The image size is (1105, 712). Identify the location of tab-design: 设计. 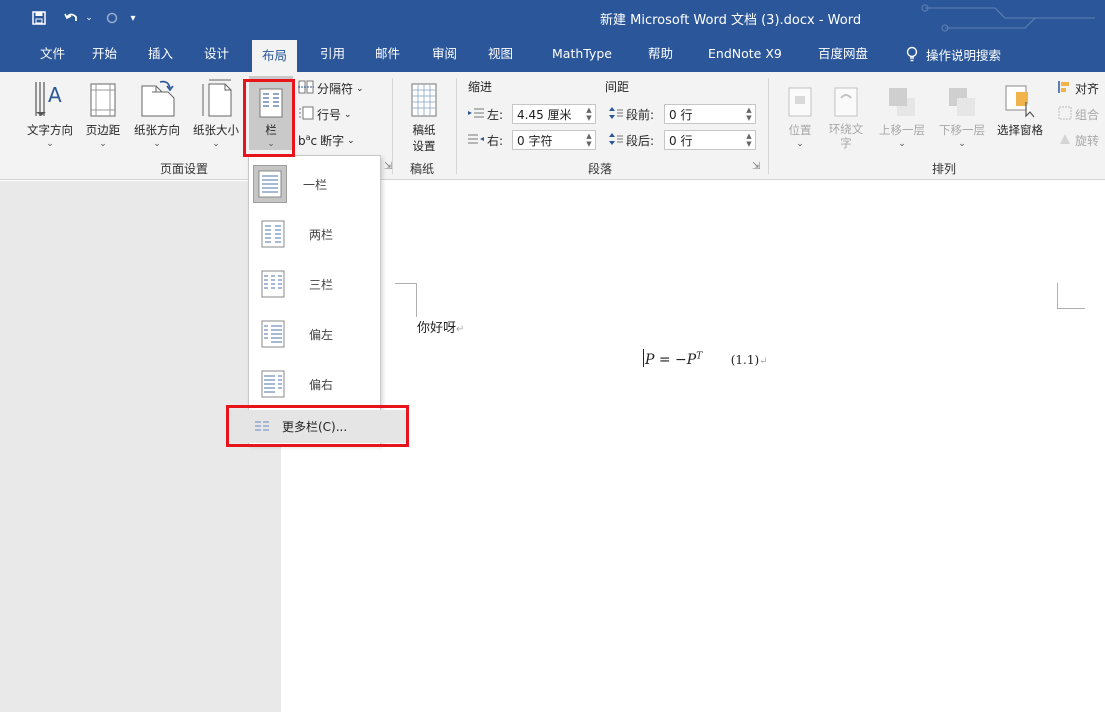
(216, 54).